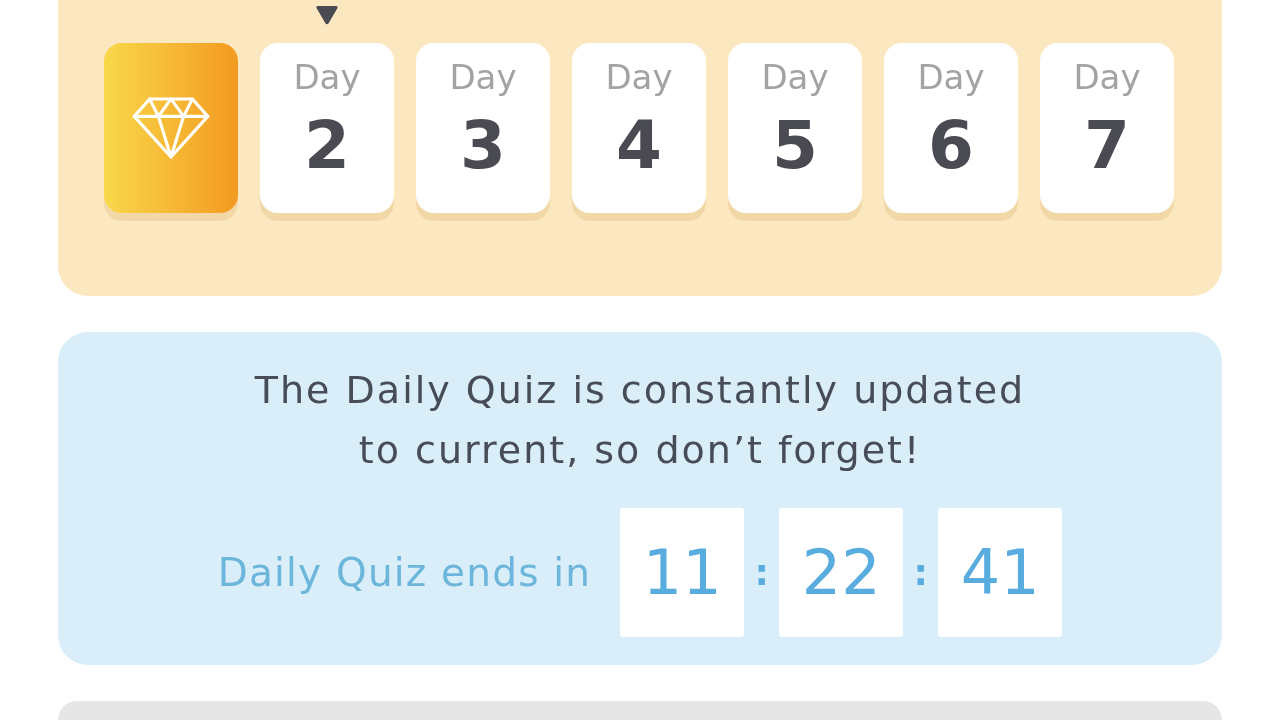 The image size is (1280, 720). What do you see at coordinates (483, 146) in the screenshot?
I see `day-number: 3` at bounding box center [483, 146].